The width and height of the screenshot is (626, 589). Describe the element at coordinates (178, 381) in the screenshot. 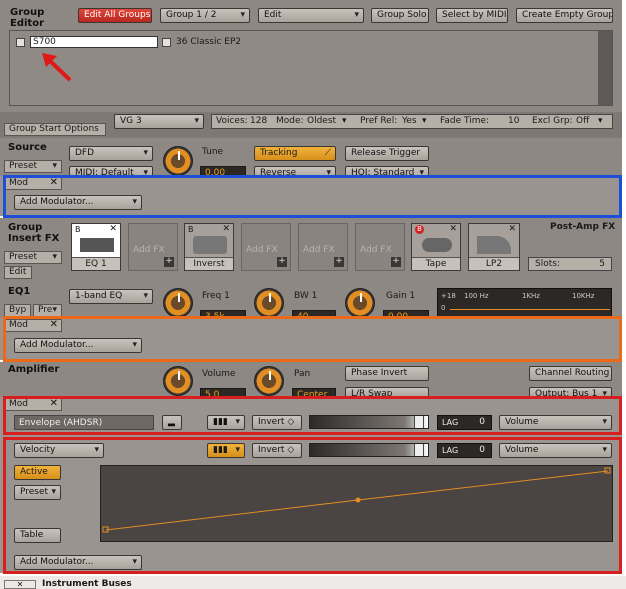

I see `volume-knob` at that location.